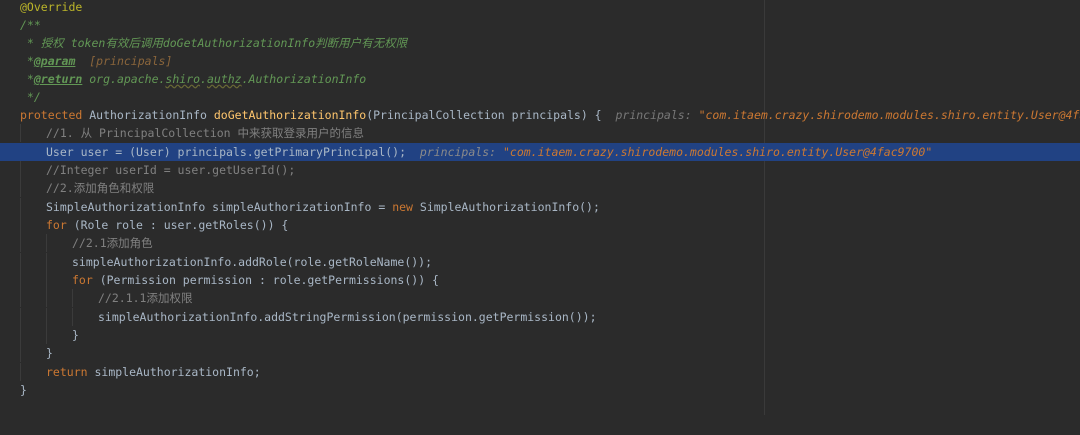  What do you see at coordinates (540, 335) in the screenshot?
I see `code-line-19: }` at bounding box center [540, 335].